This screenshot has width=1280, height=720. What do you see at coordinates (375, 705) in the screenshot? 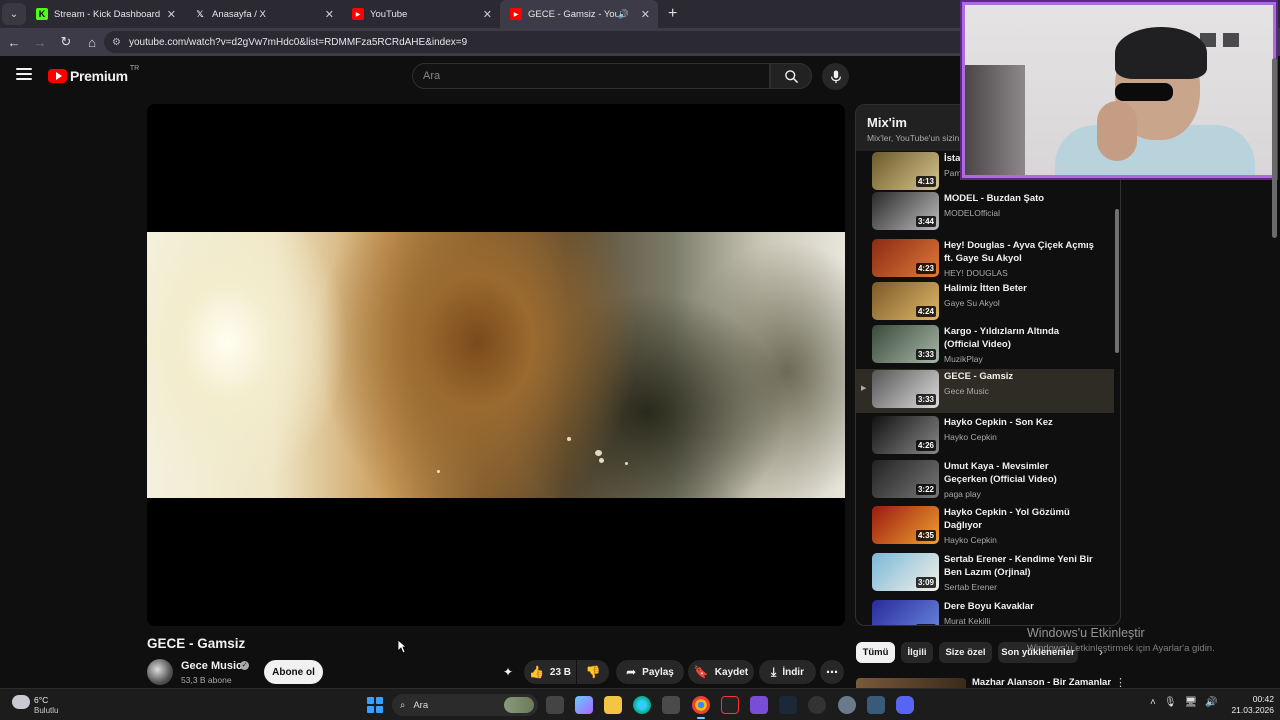
I see `windows-start-button` at bounding box center [375, 705].